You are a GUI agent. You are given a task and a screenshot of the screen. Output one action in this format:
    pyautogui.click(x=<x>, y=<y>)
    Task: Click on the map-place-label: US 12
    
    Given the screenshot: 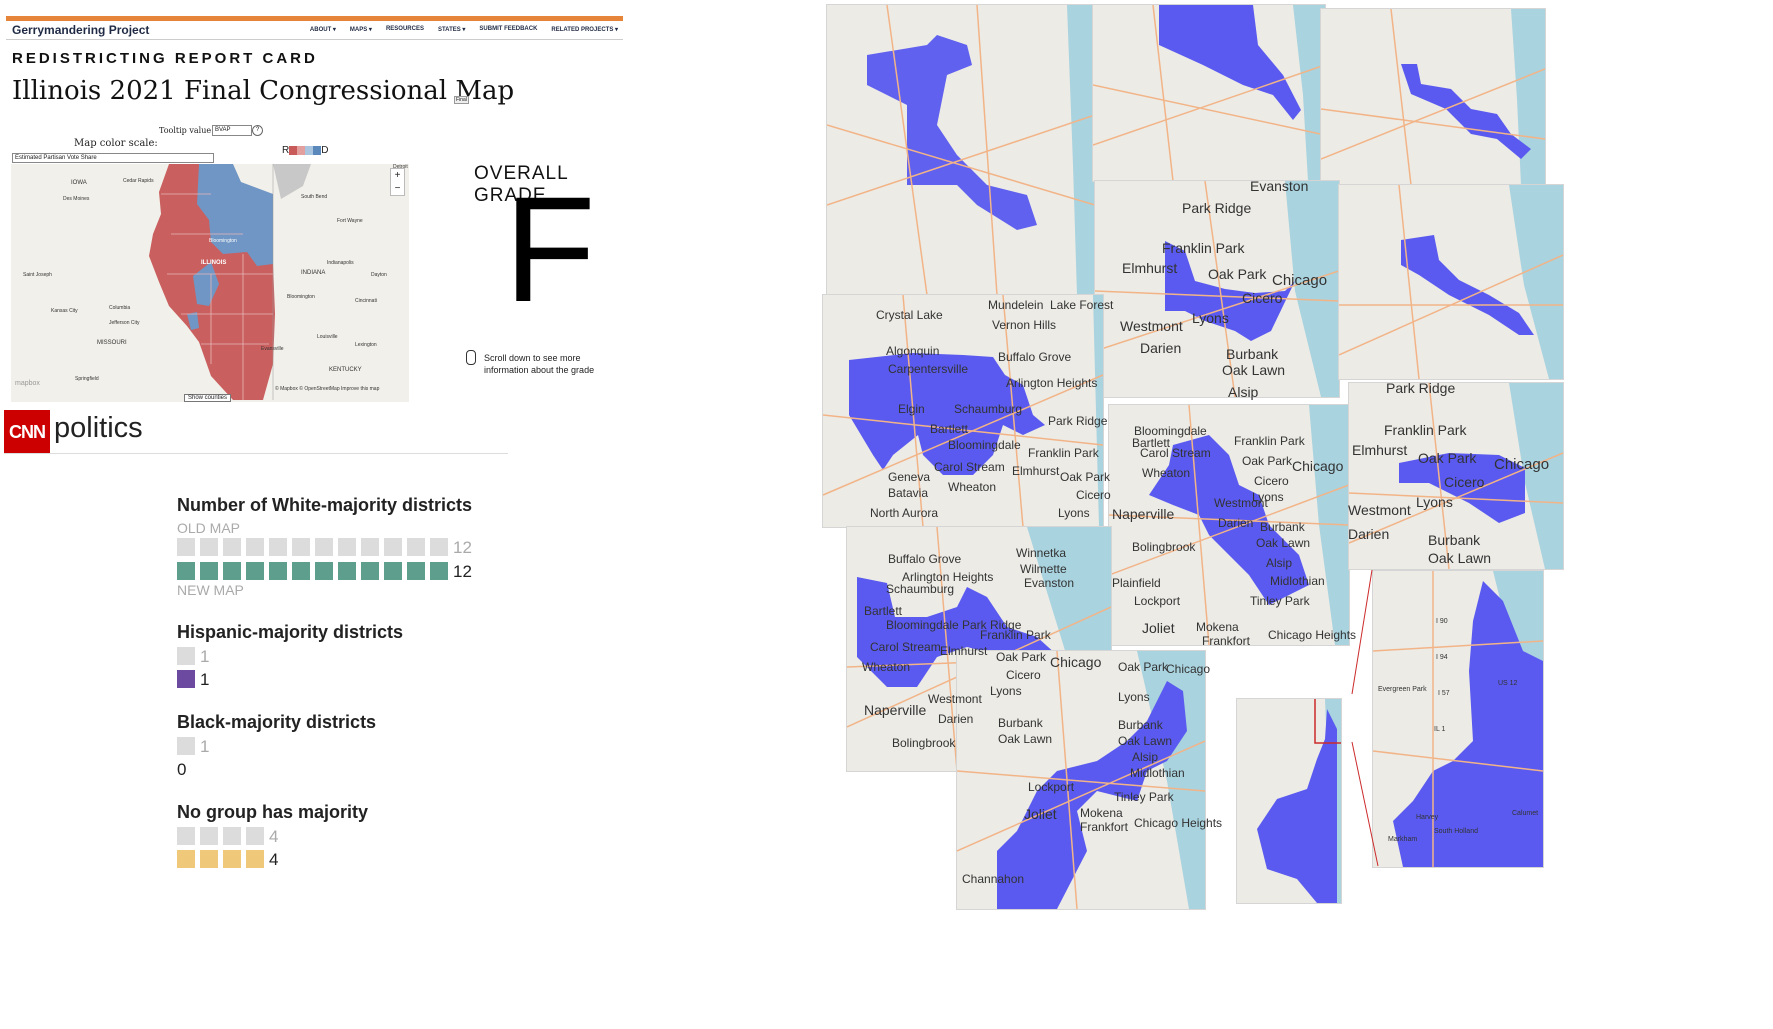 What is the action you would take?
    pyautogui.click(x=1508, y=683)
    